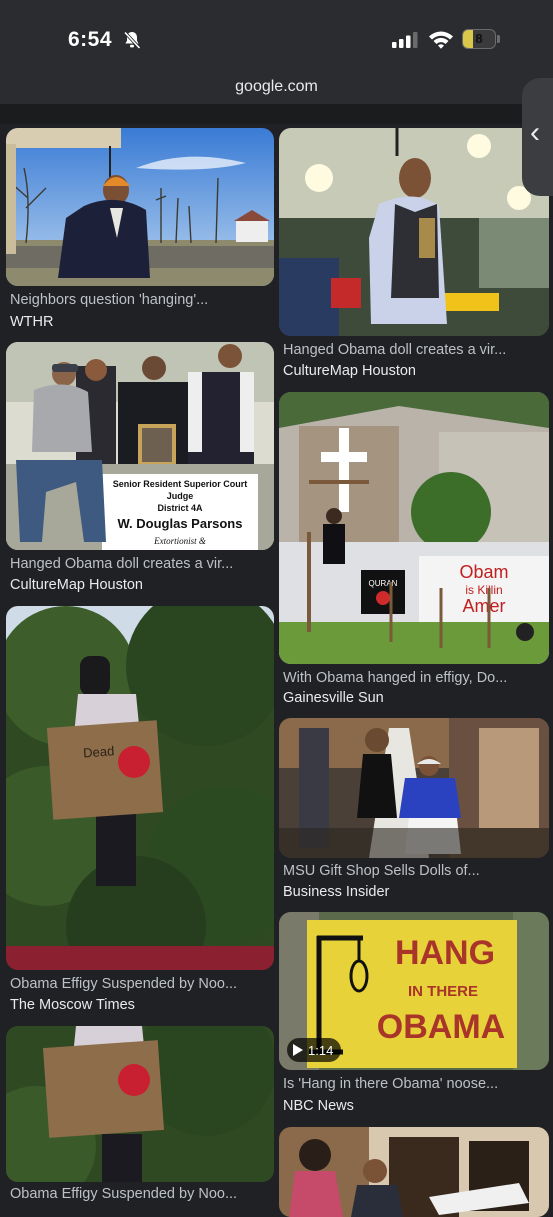 The height and width of the screenshot is (1217, 553). Describe the element at coordinates (318, 1106) in the screenshot. I see `result-source: NBC News` at that location.